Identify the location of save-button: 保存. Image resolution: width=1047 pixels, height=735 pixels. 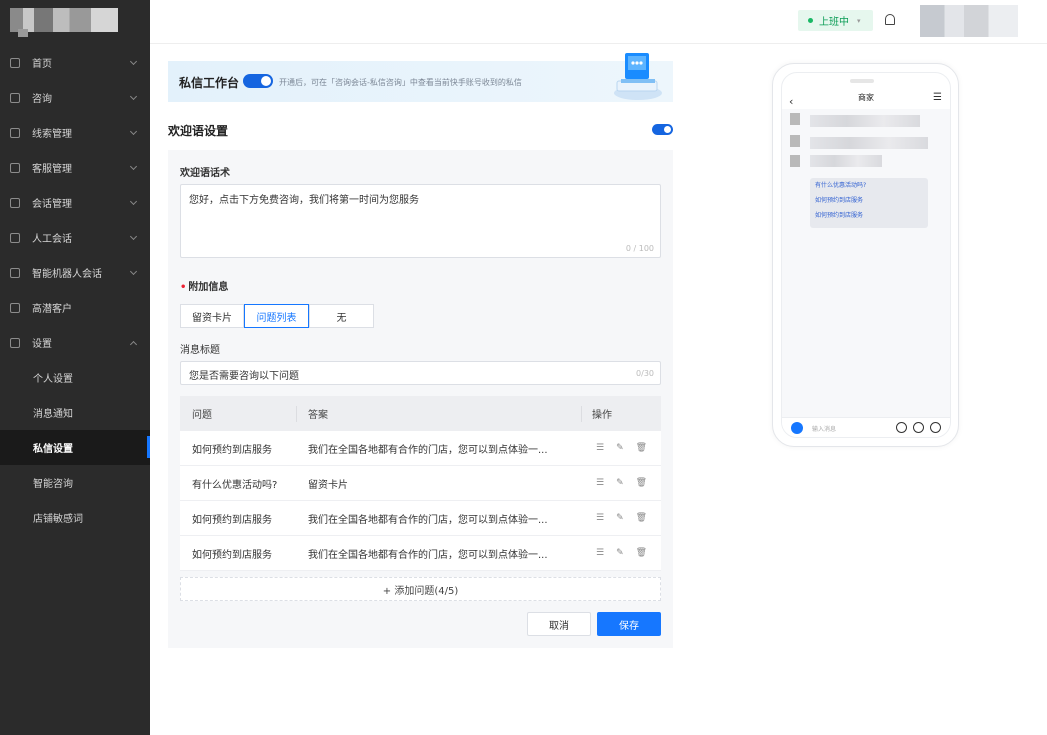
(629, 624).